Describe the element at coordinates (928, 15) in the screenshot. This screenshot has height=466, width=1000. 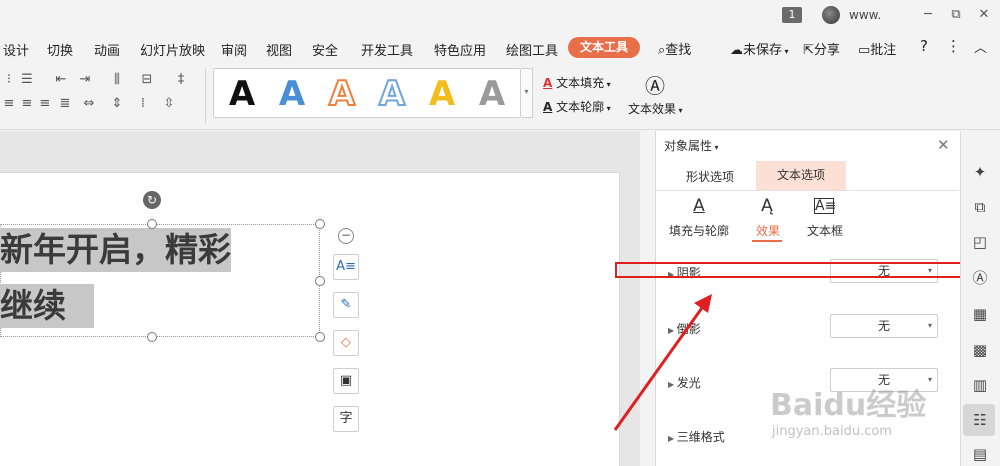
I see `minimize-button: ─` at that location.